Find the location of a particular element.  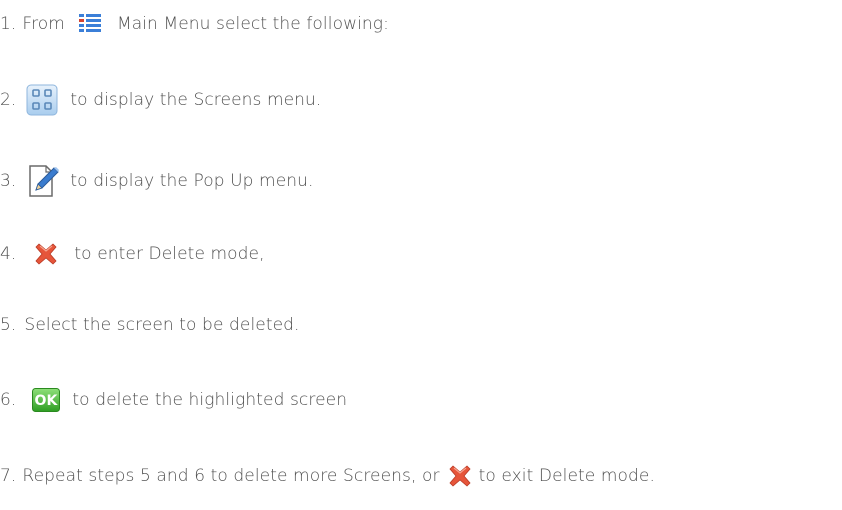

step-5: 5. Select the screen to be deleted. is located at coordinates (150, 325).